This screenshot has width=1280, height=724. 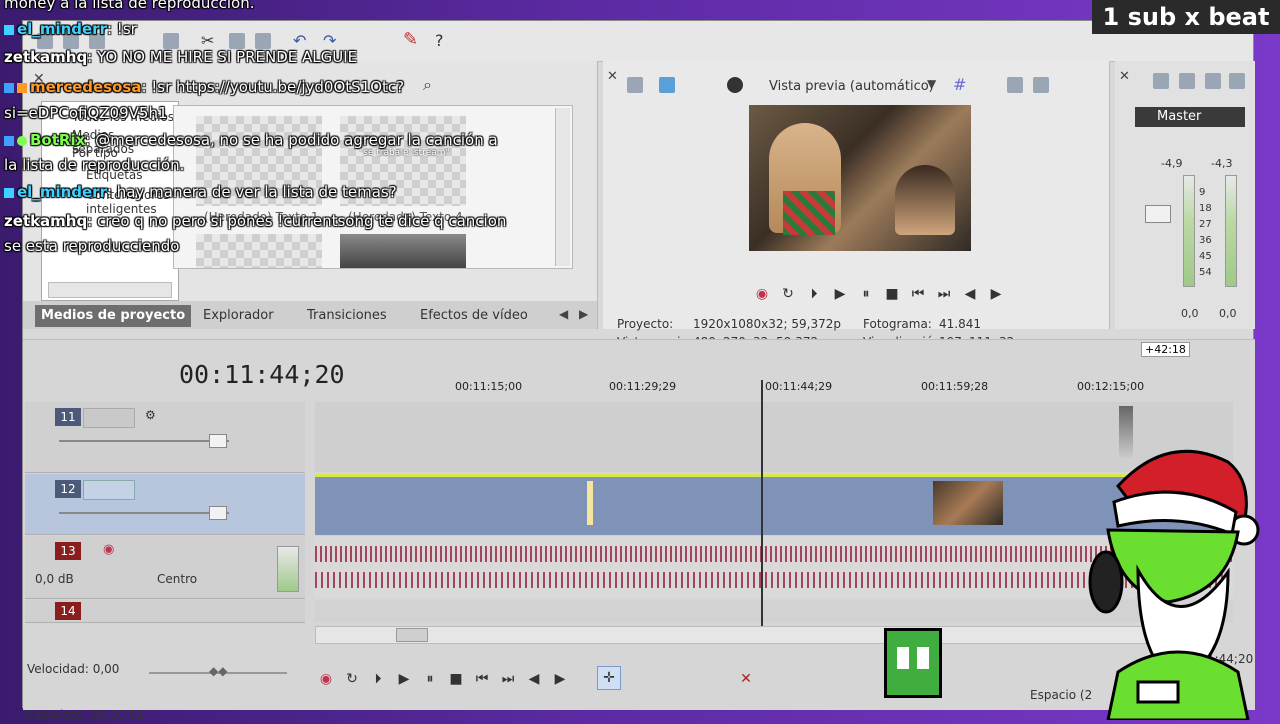 I want to click on video-clip-edge, so click(x=590, y=503).